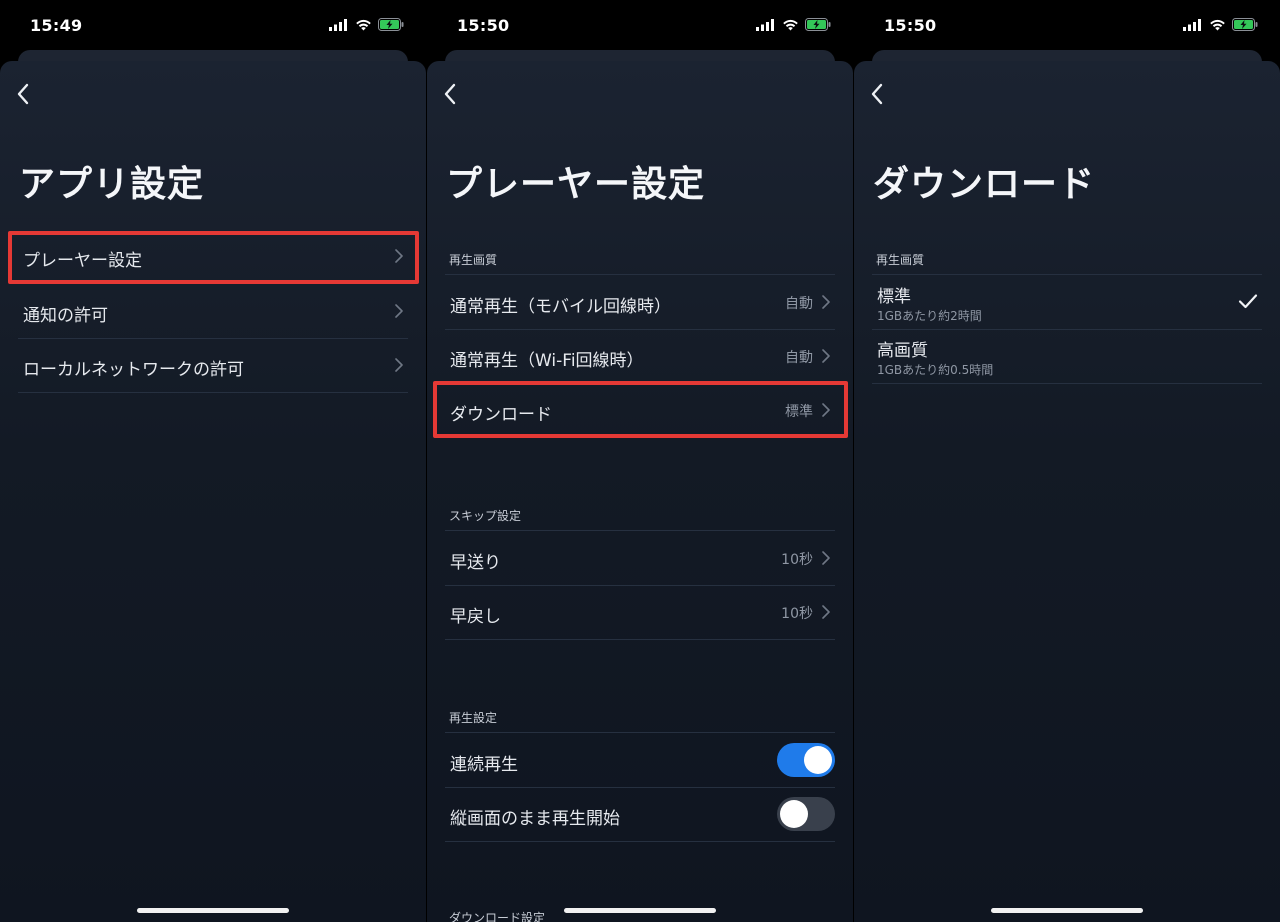 This screenshot has height=922, width=1280. What do you see at coordinates (112, 184) in the screenshot?
I see `page-title: アプリ設定` at bounding box center [112, 184].